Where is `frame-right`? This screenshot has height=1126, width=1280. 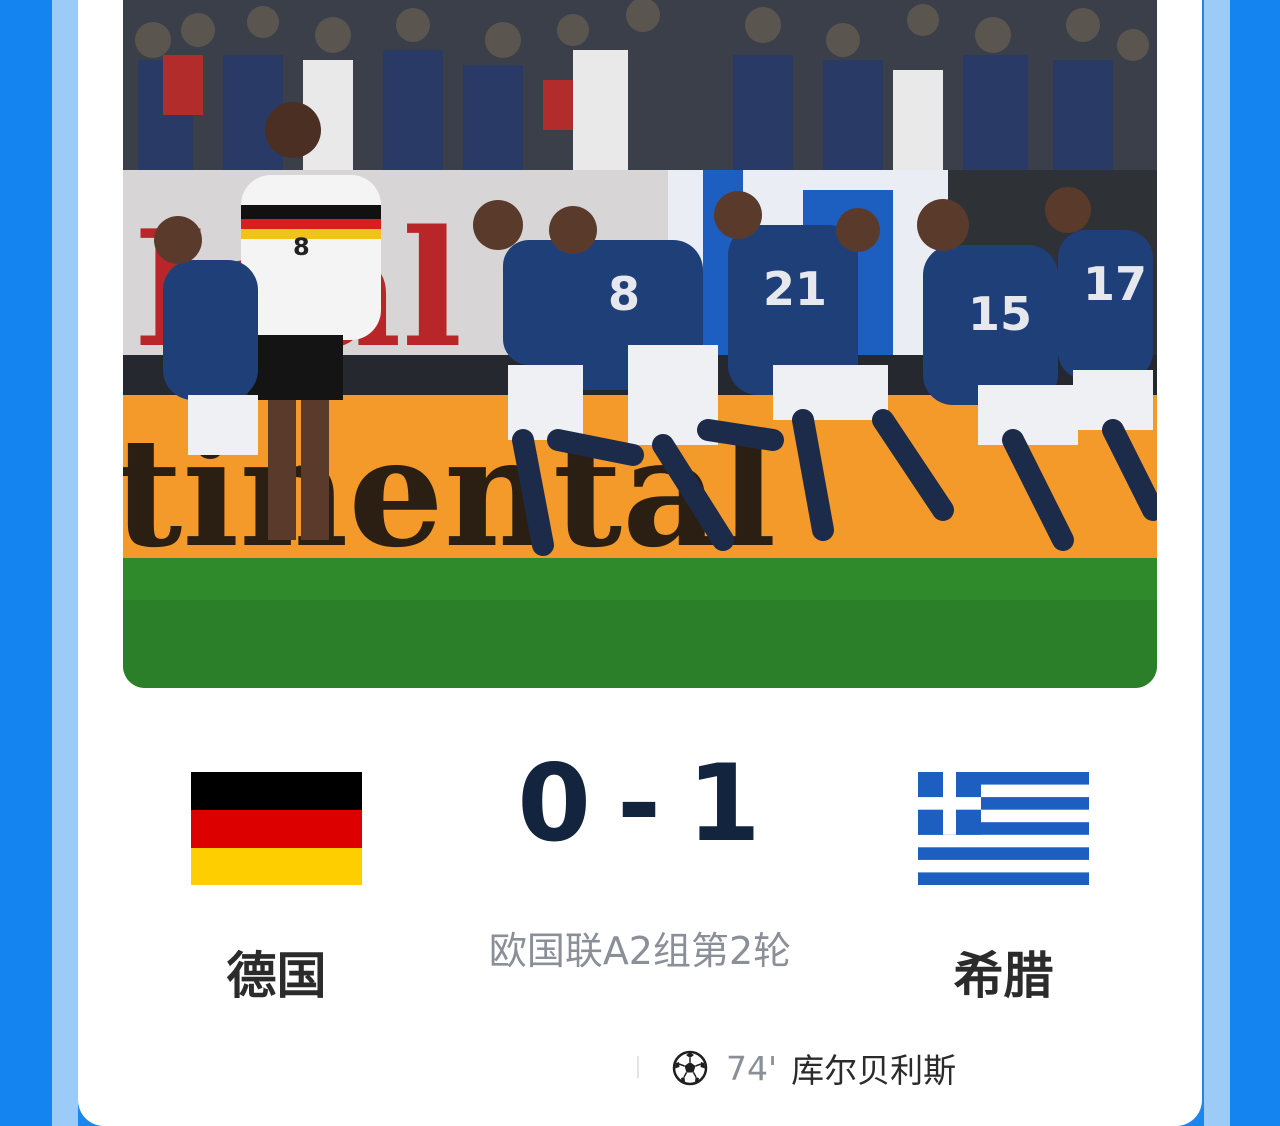 frame-right is located at coordinates (1255, 563).